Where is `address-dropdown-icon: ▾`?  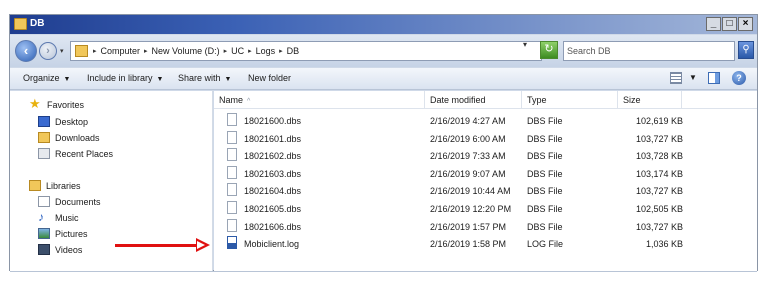 address-dropdown-icon: ▾ is located at coordinates (525, 44).